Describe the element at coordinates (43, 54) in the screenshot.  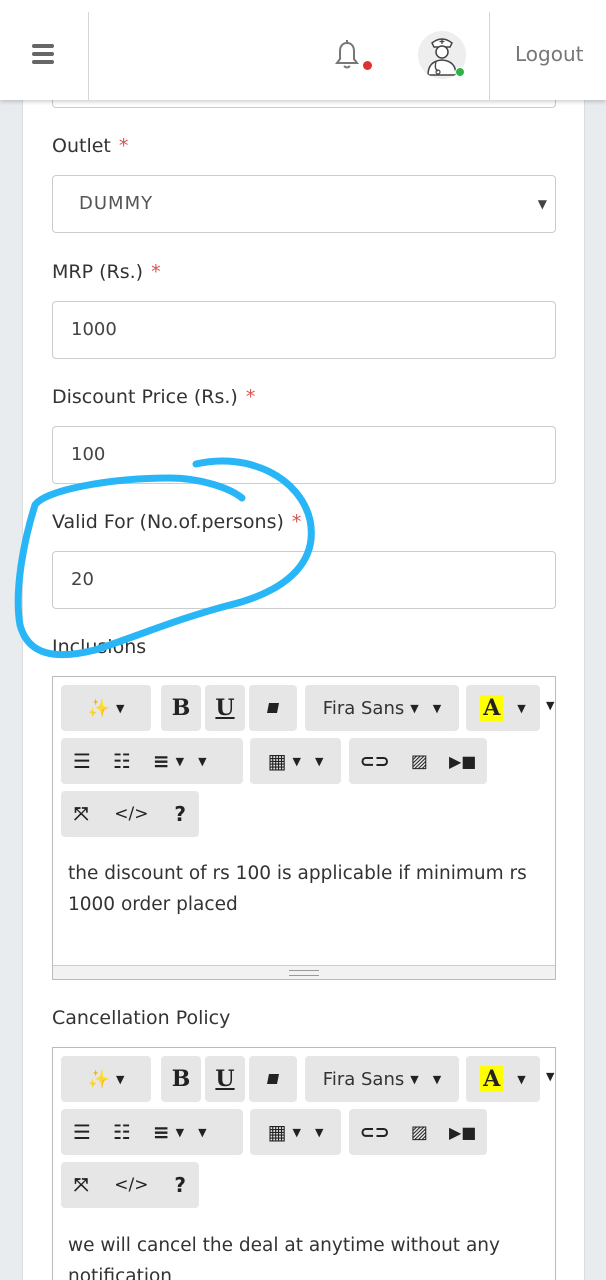
I see `menu-icon` at that location.